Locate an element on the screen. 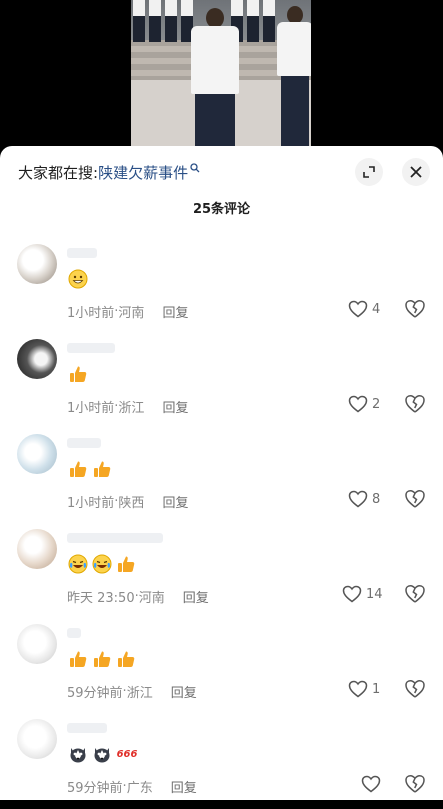 This screenshot has width=443, height=809. comment-meta: 1小时前 · 陕西 回复 is located at coordinates (128, 501).